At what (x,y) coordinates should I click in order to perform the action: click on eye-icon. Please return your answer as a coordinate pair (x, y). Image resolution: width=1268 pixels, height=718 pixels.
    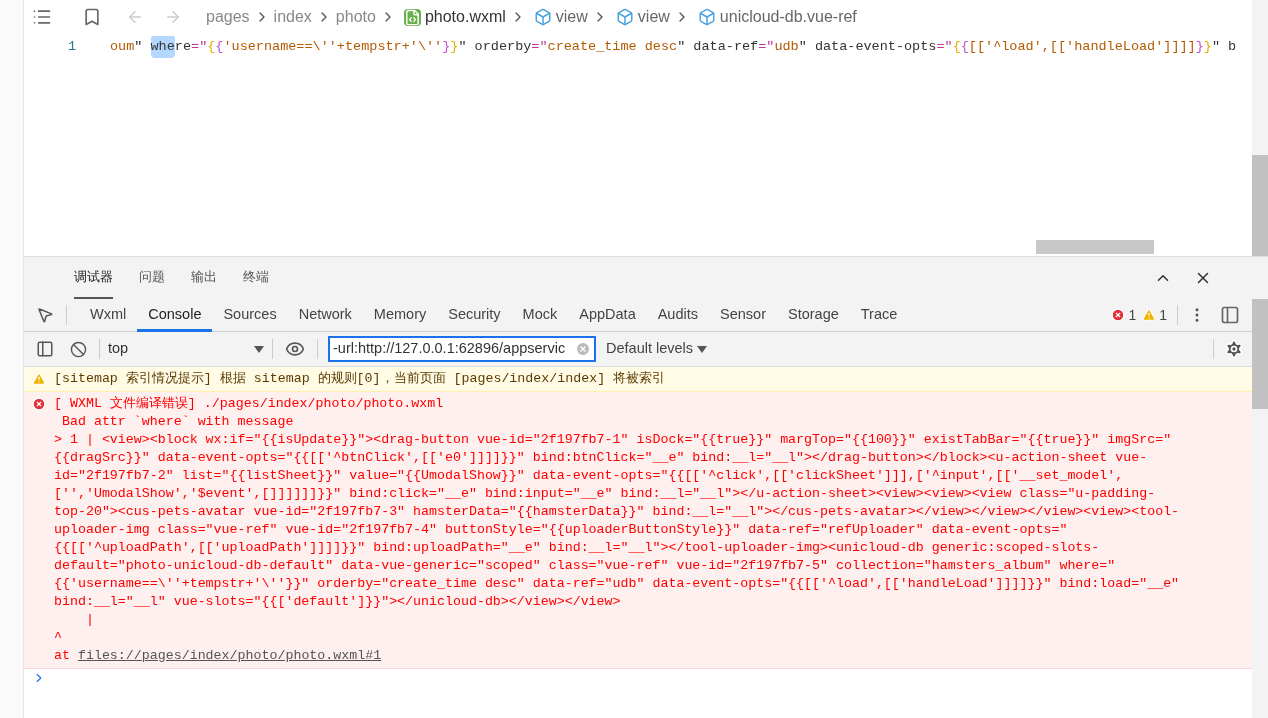
    Looking at the image, I should click on (295, 349).